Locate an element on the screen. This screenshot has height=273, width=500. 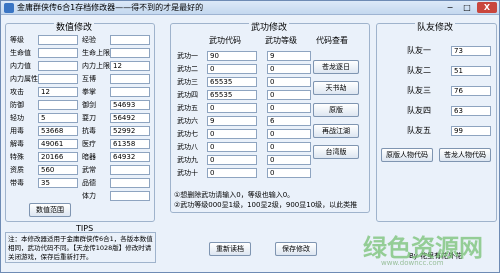
value-range-button: 数值范围 is located at coordinates (50, 210).